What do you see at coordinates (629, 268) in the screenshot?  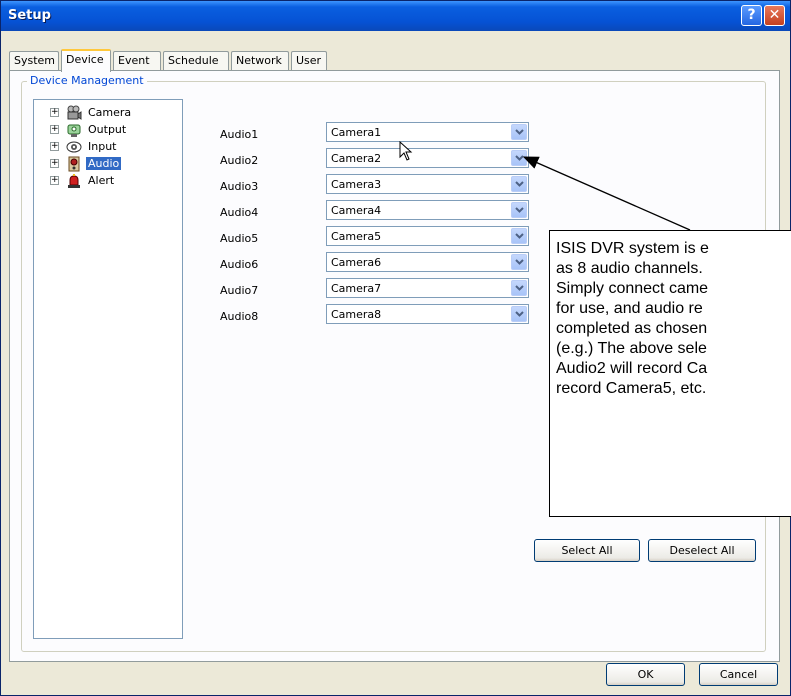 I see `annotation-line: as 8 audio channels.` at bounding box center [629, 268].